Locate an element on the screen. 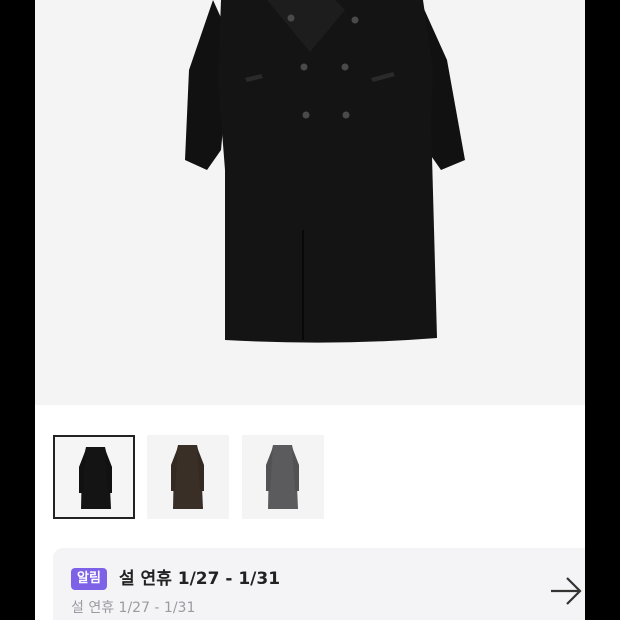  thumbnail-charcoal is located at coordinates (283, 477).